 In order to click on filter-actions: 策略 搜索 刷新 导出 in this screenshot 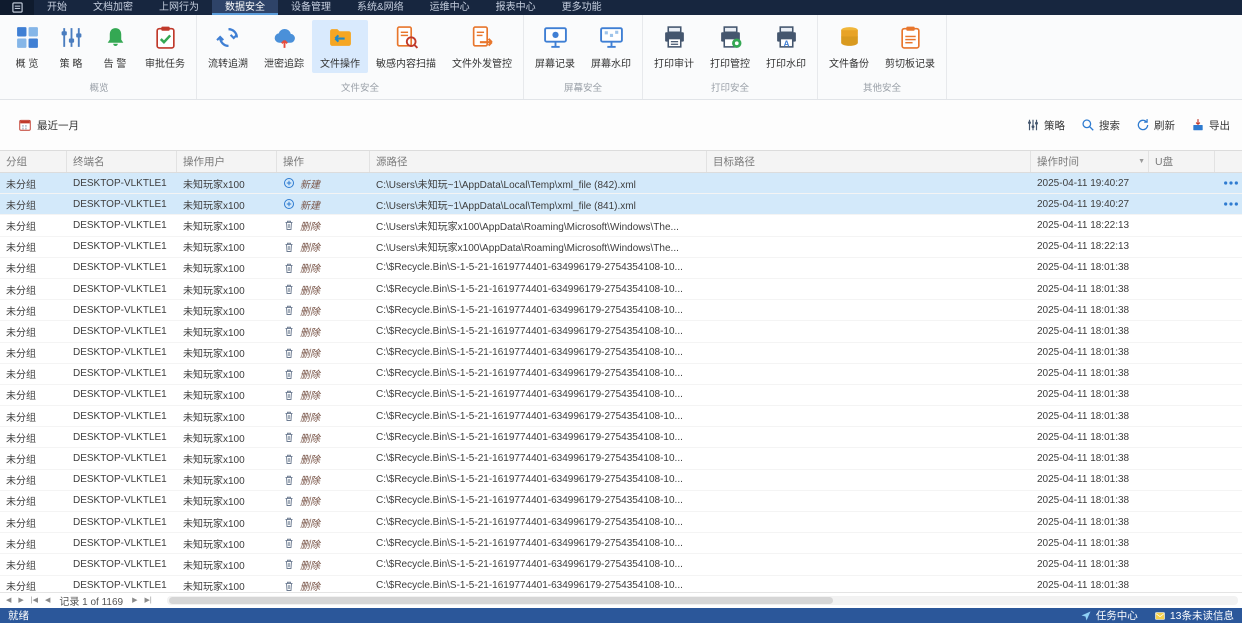, I will do `click(1128, 125)`.